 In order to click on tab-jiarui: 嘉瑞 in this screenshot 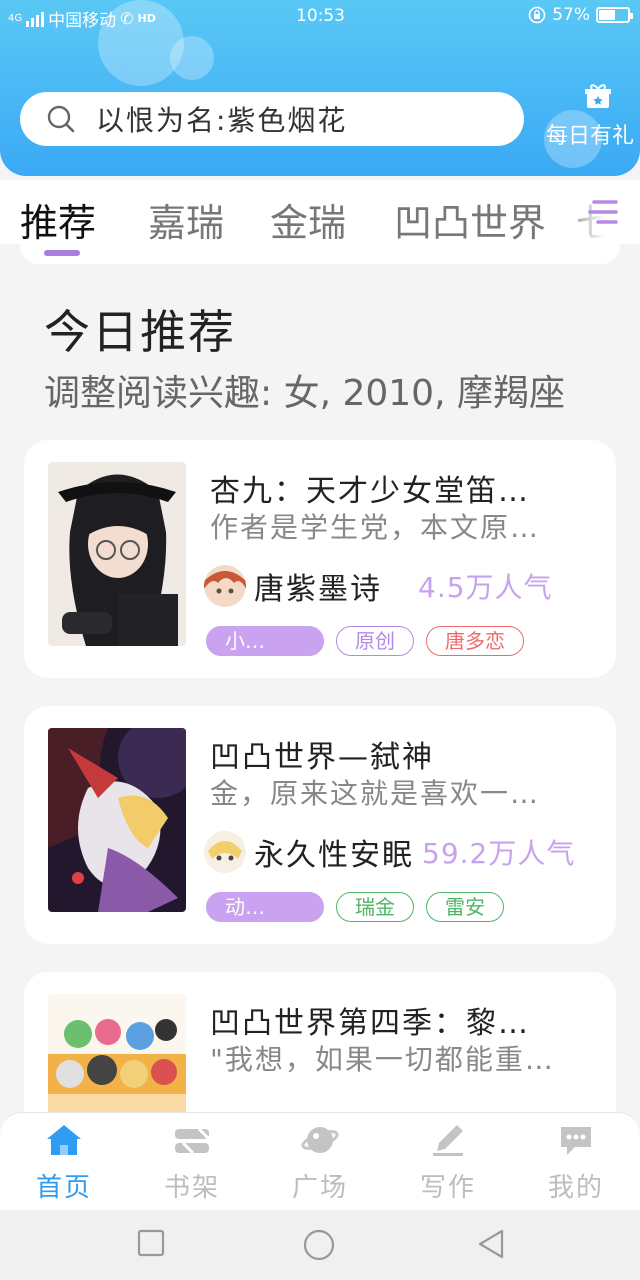, I will do `click(186, 219)`.